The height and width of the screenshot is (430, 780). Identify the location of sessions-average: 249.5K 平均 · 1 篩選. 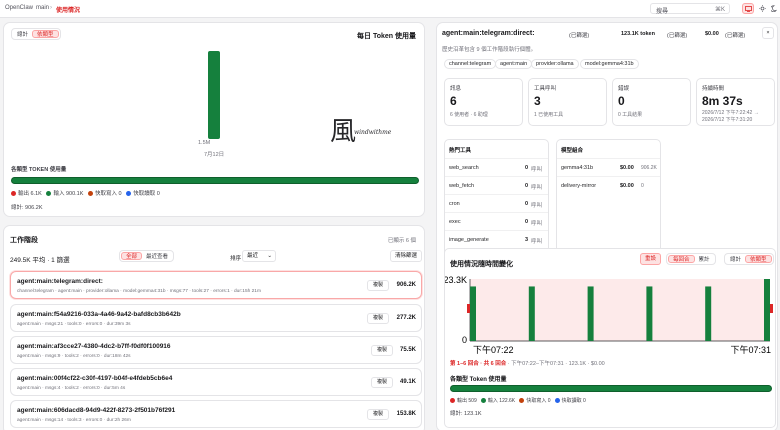
(40, 260).